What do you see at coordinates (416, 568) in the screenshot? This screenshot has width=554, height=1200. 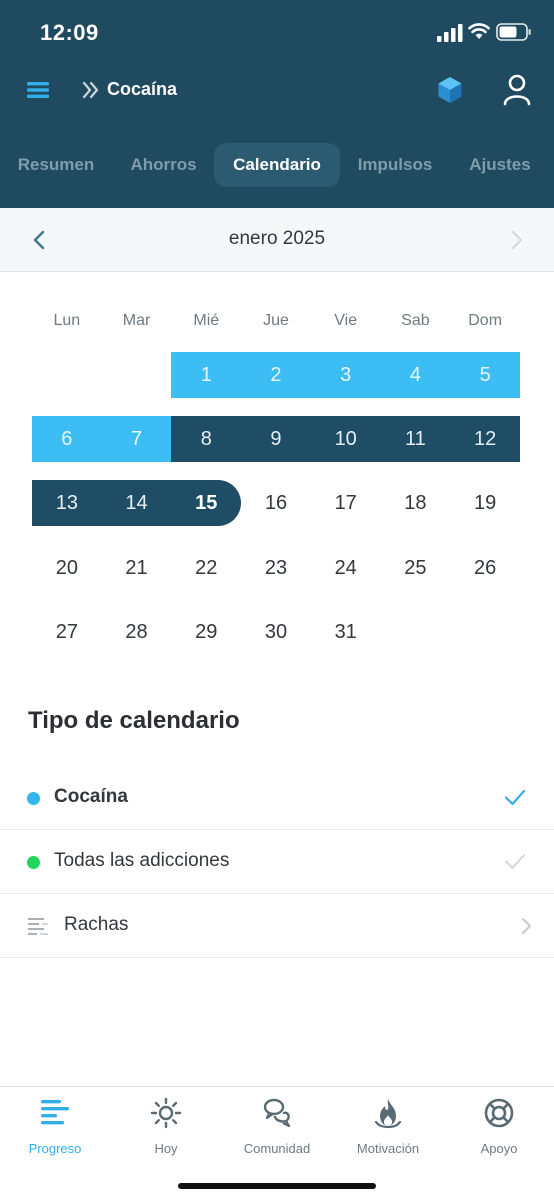 I see `calendar-day: 25` at bounding box center [416, 568].